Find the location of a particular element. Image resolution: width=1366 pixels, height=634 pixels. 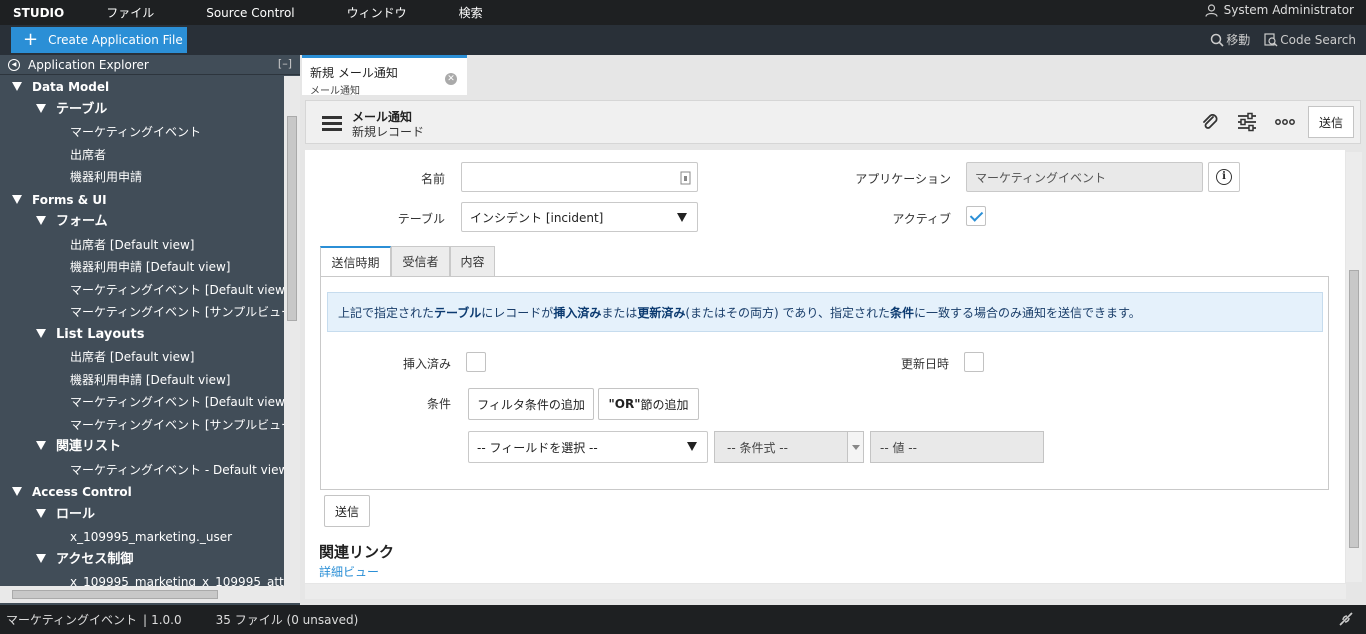

tab-recipients: 受信者 is located at coordinates (420, 261).